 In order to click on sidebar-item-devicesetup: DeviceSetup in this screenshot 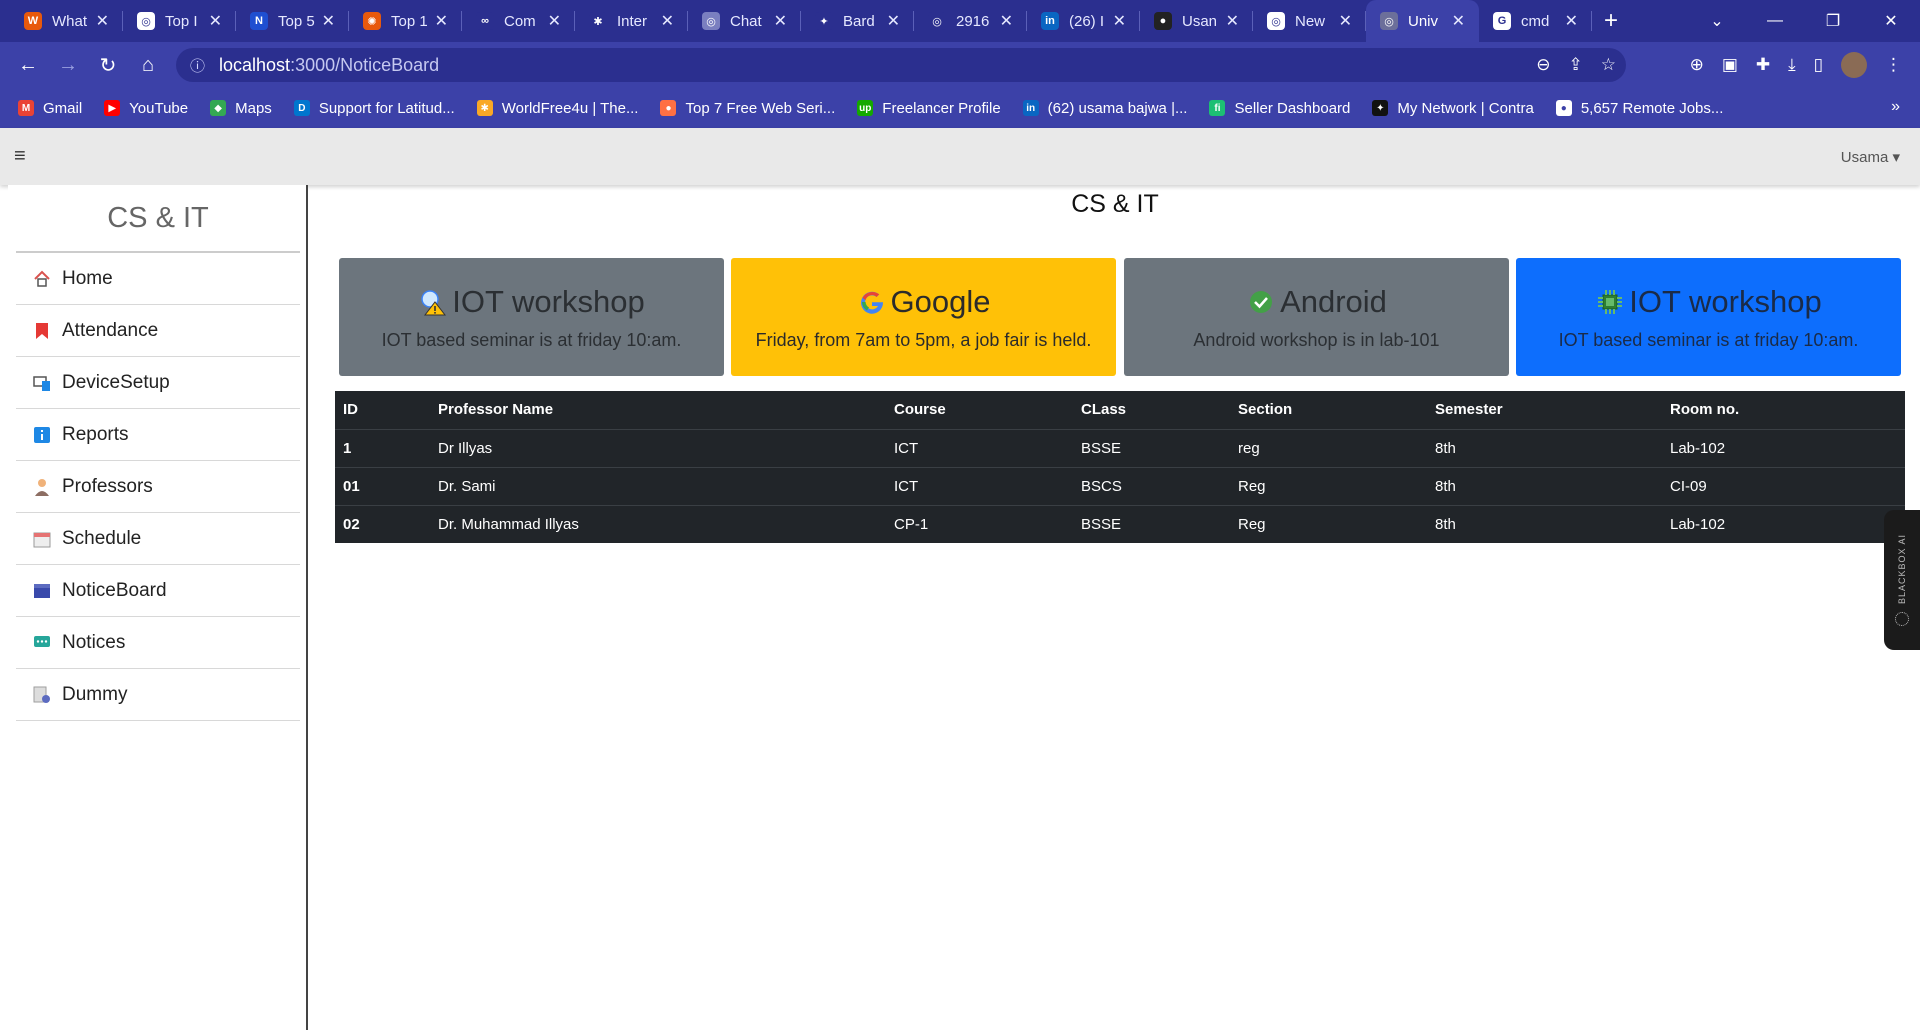, I will do `click(158, 383)`.